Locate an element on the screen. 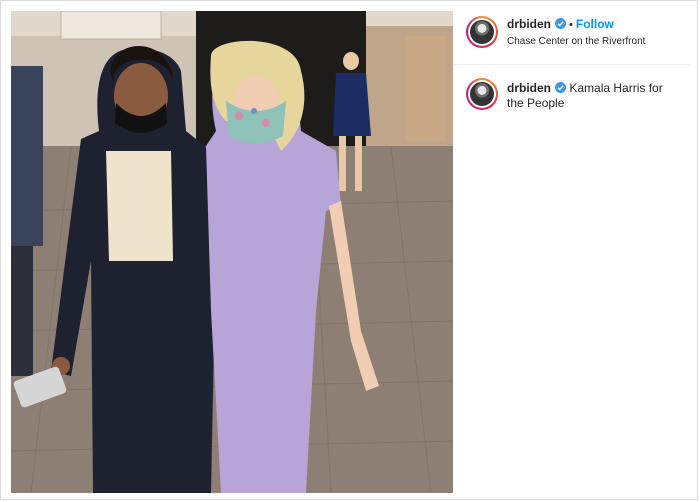  caption-avatar is located at coordinates (482, 94).